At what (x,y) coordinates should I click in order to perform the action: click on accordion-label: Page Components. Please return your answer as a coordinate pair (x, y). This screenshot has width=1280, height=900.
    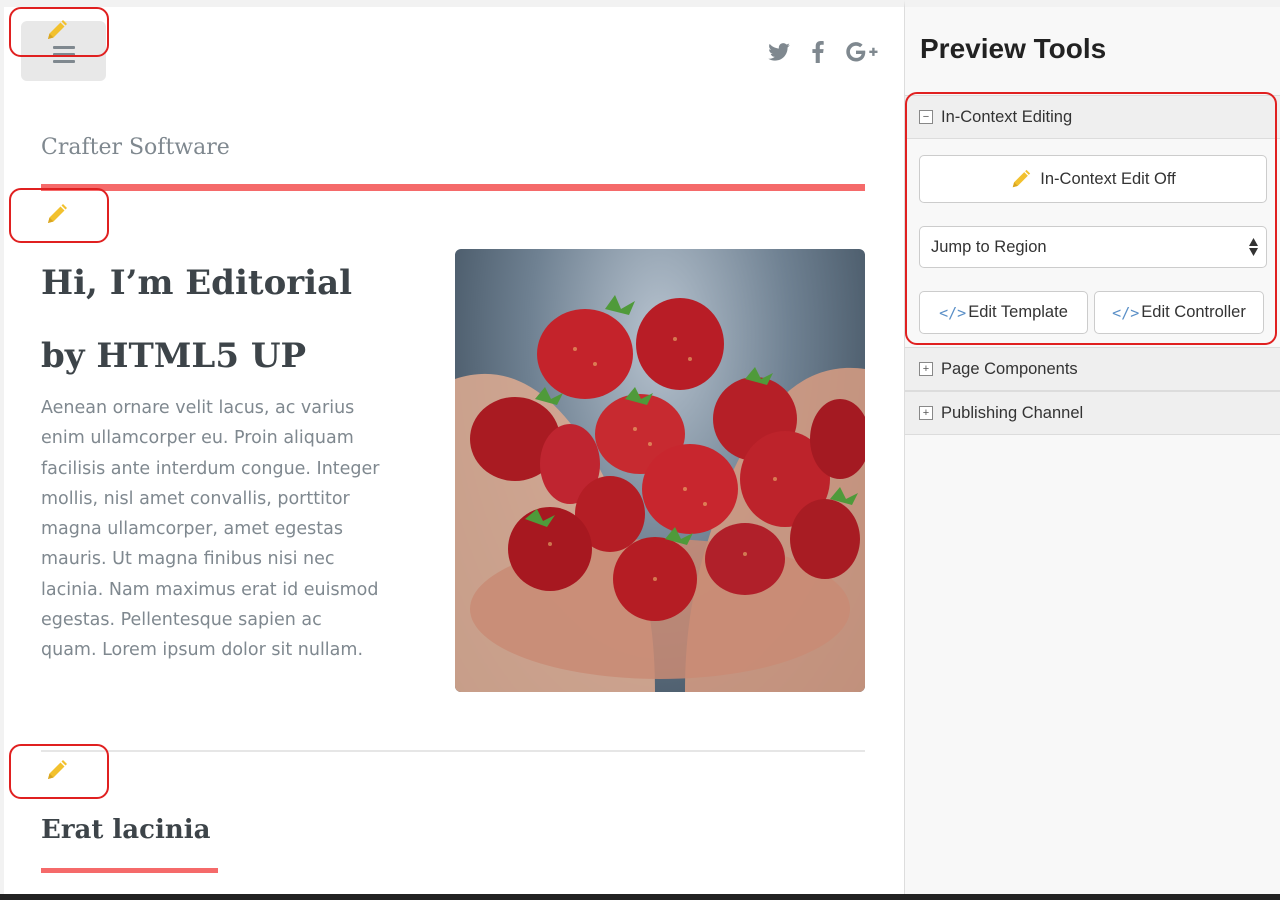
    Looking at the image, I should click on (1009, 368).